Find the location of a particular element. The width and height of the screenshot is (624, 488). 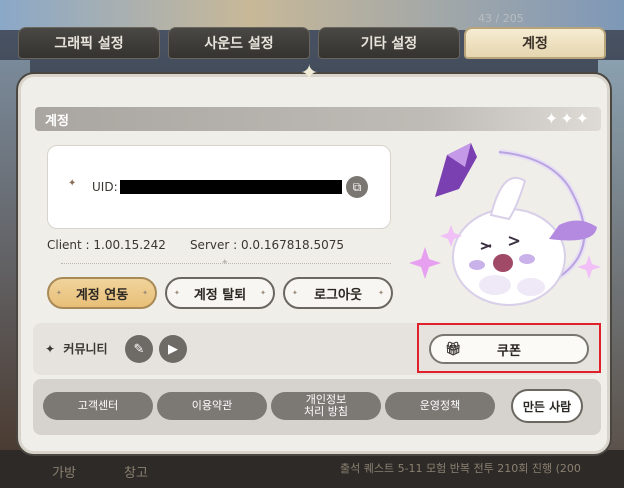

uid-label: UID: is located at coordinates (105, 187).